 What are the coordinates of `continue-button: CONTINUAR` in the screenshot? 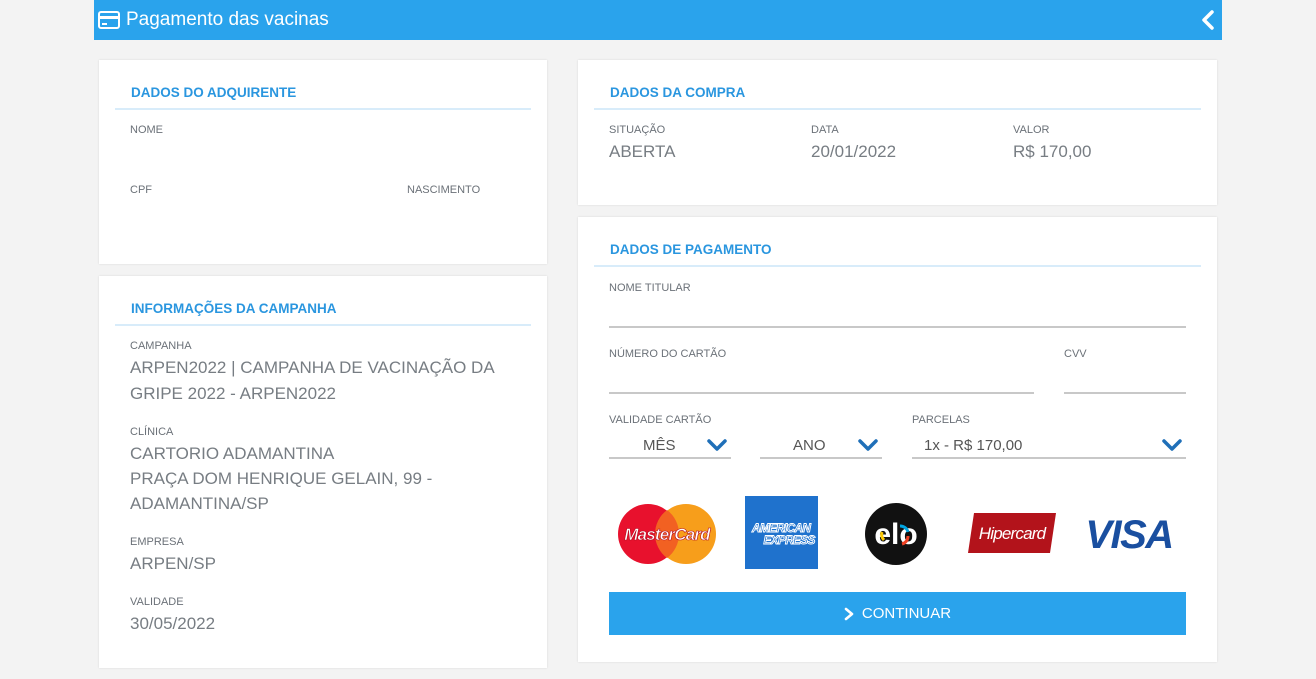 It's located at (897, 613).